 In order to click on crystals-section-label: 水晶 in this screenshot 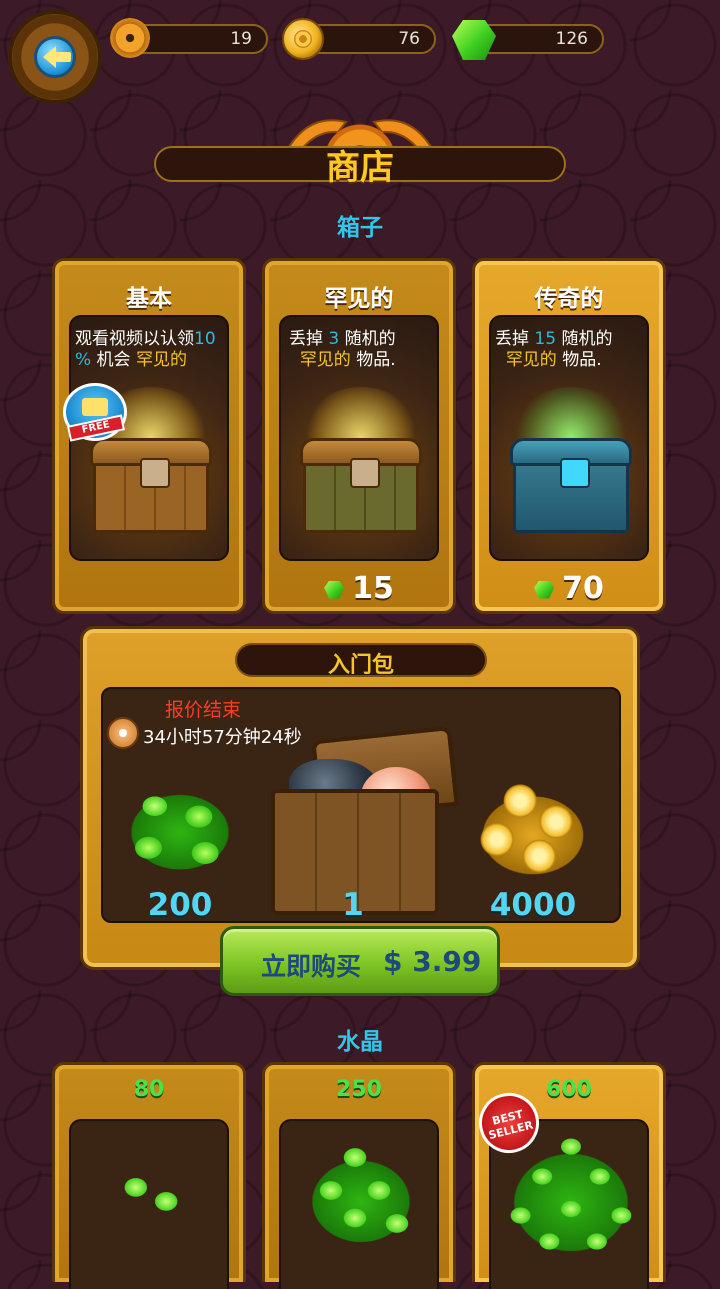, I will do `click(360, 1042)`.